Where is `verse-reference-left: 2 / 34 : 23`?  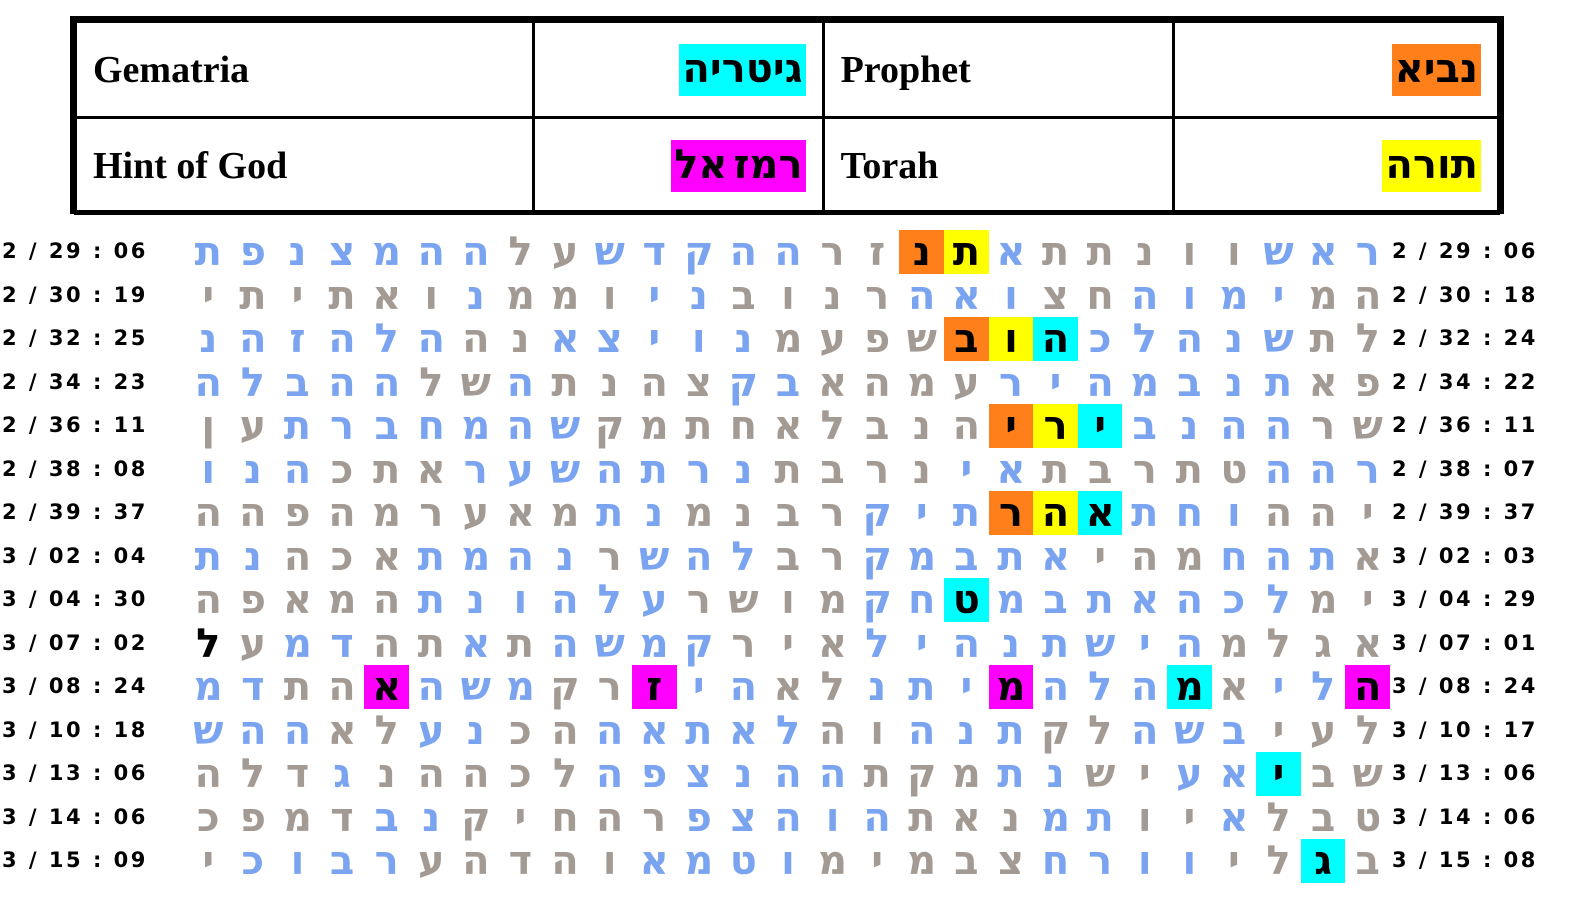
verse-reference-left: 2 / 34 : 23 is located at coordinates (75, 381).